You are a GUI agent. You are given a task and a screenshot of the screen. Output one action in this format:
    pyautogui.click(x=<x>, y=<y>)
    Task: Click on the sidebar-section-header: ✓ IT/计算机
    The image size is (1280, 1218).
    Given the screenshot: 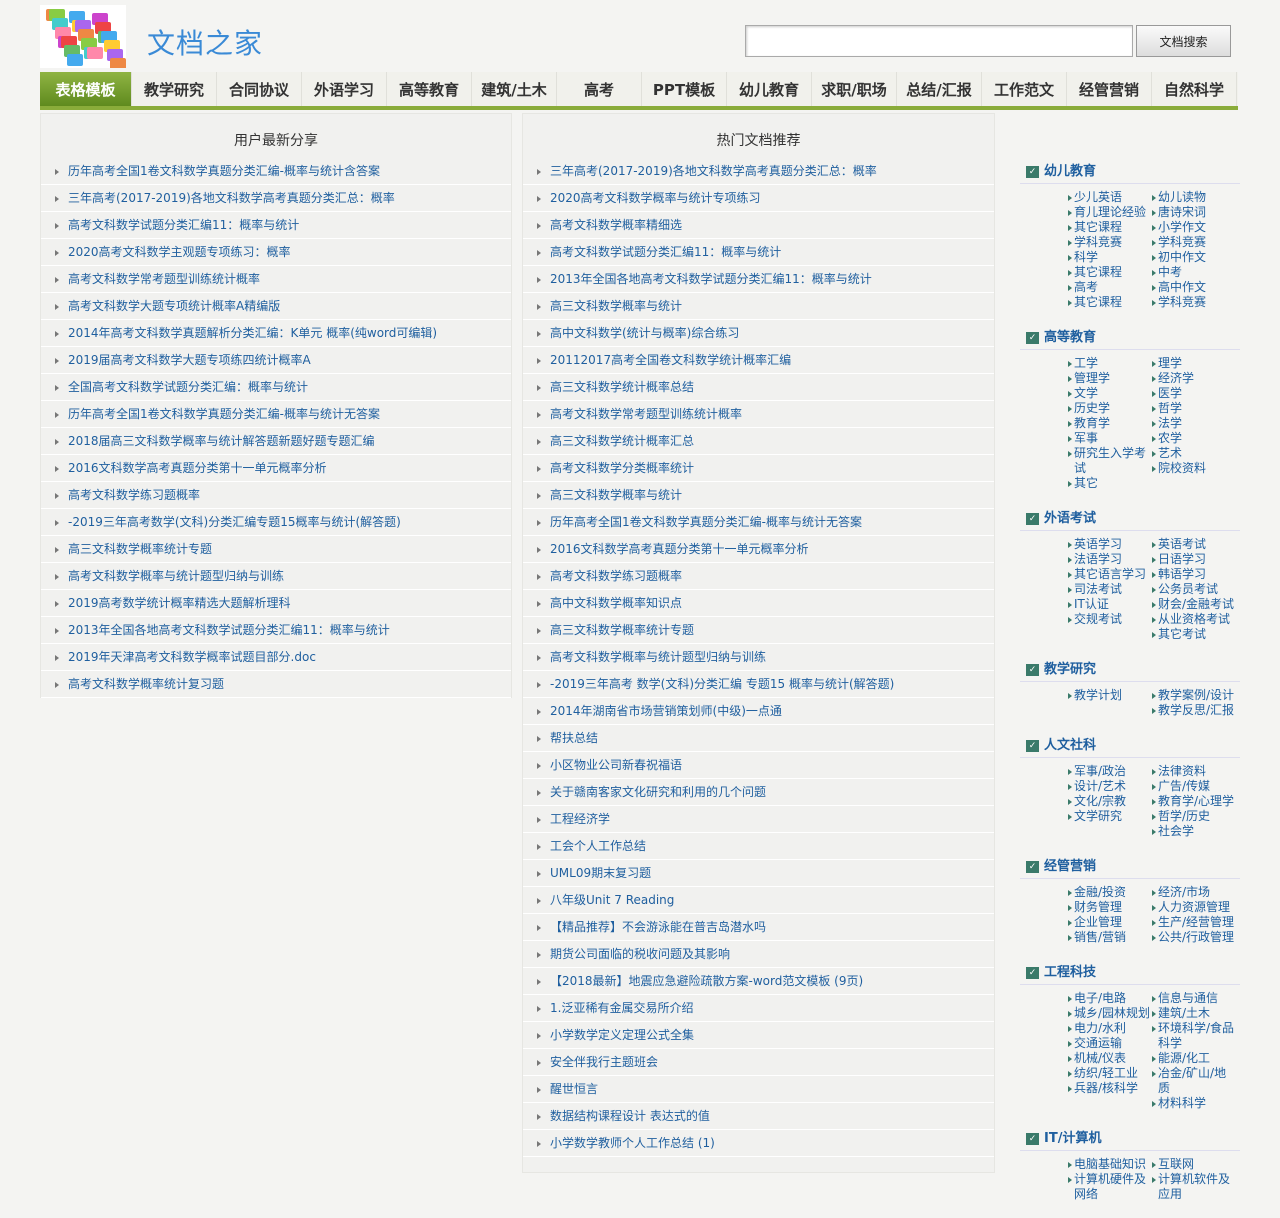 What is the action you would take?
    pyautogui.click(x=1130, y=1139)
    